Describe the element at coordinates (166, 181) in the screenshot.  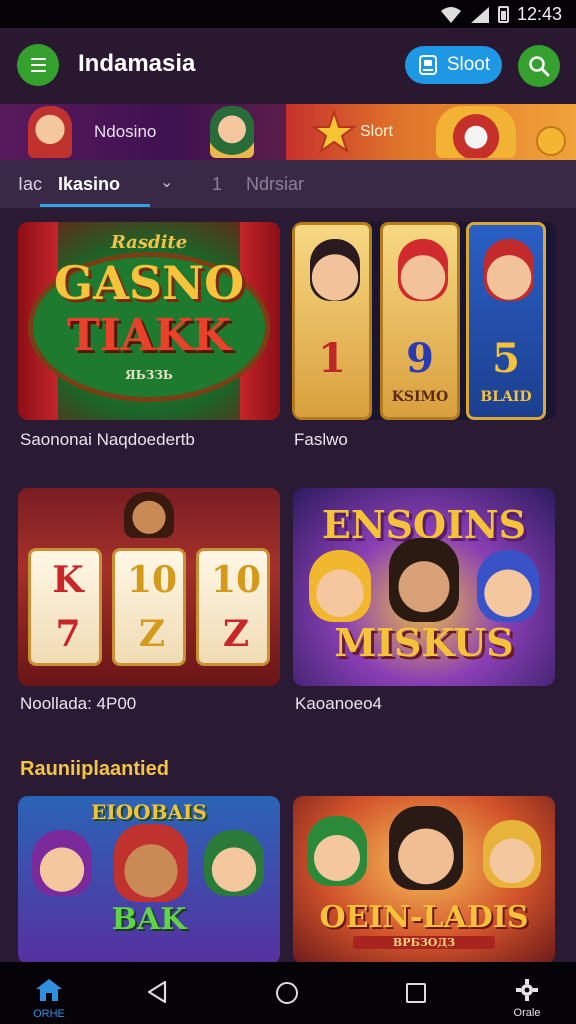
I see `chevron-down-icon: ⌄` at that location.